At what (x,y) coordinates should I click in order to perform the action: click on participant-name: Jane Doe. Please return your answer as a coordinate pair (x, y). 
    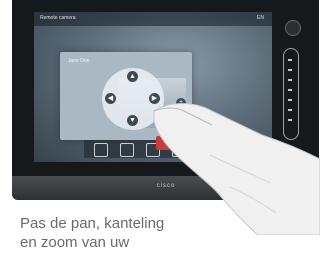
    Looking at the image, I should click on (79, 61).